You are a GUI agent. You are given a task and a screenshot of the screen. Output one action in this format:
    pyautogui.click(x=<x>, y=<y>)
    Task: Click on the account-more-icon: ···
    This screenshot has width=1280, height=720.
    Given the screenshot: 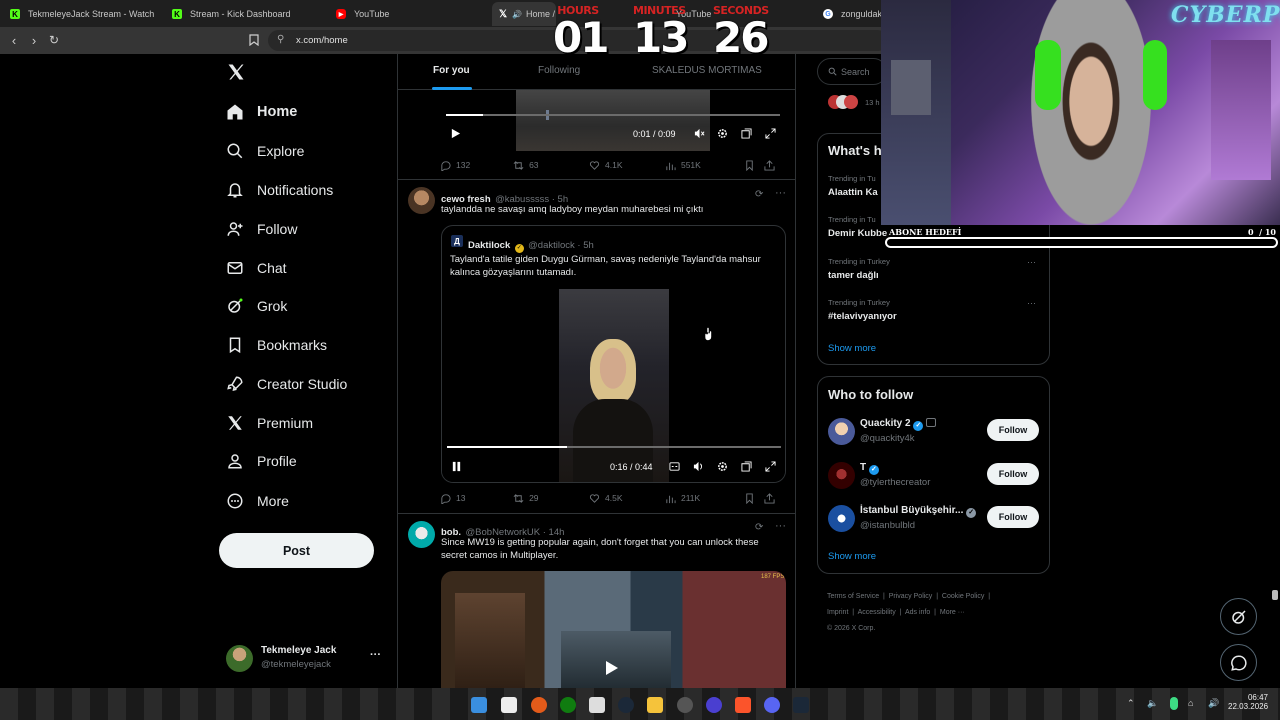 What is the action you would take?
    pyautogui.click(x=375, y=655)
    